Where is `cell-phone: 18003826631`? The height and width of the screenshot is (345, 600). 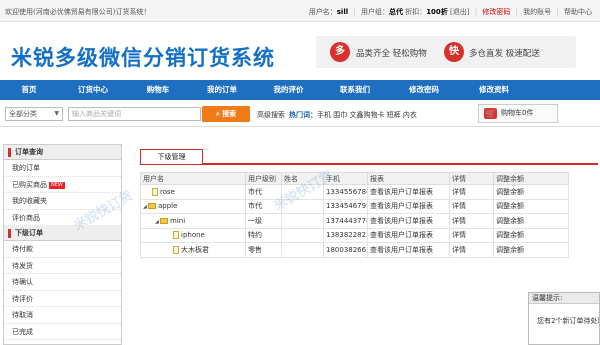
cell-phone: 18003826631 is located at coordinates (345, 250).